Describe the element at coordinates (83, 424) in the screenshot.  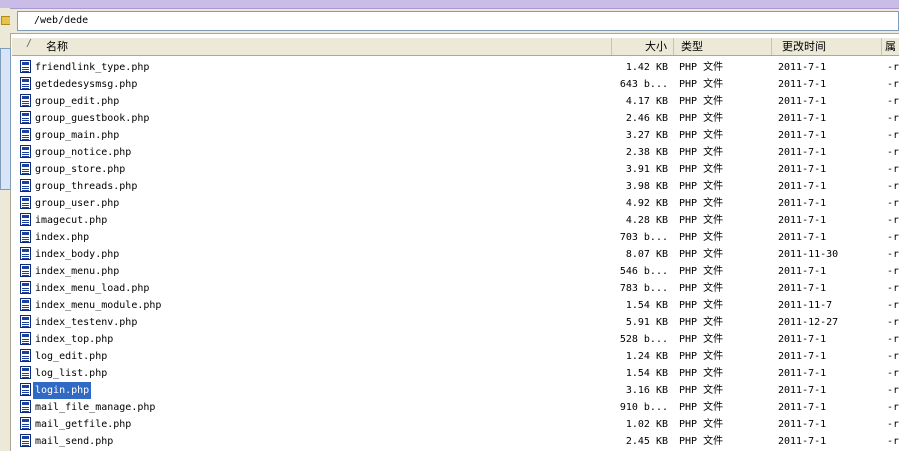
I see `file-name: mail_getfile.php` at that location.